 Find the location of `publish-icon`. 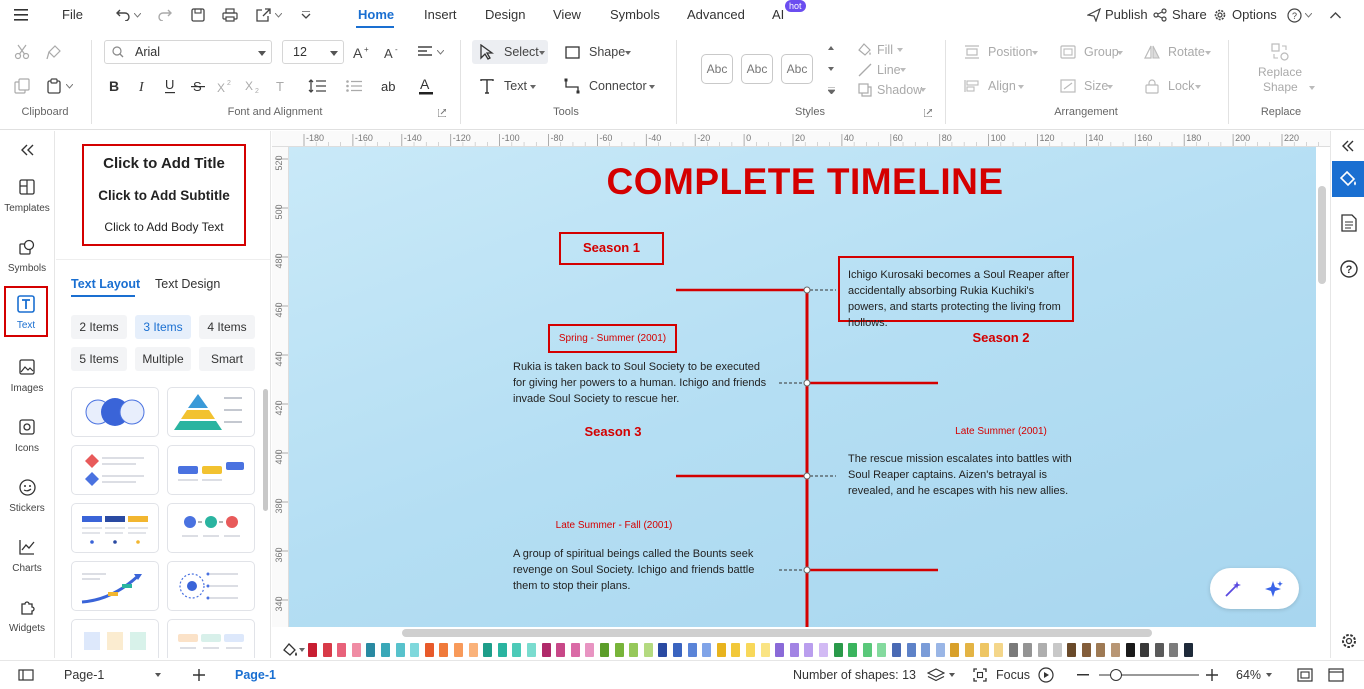

publish-icon is located at coordinates (1094, 15).